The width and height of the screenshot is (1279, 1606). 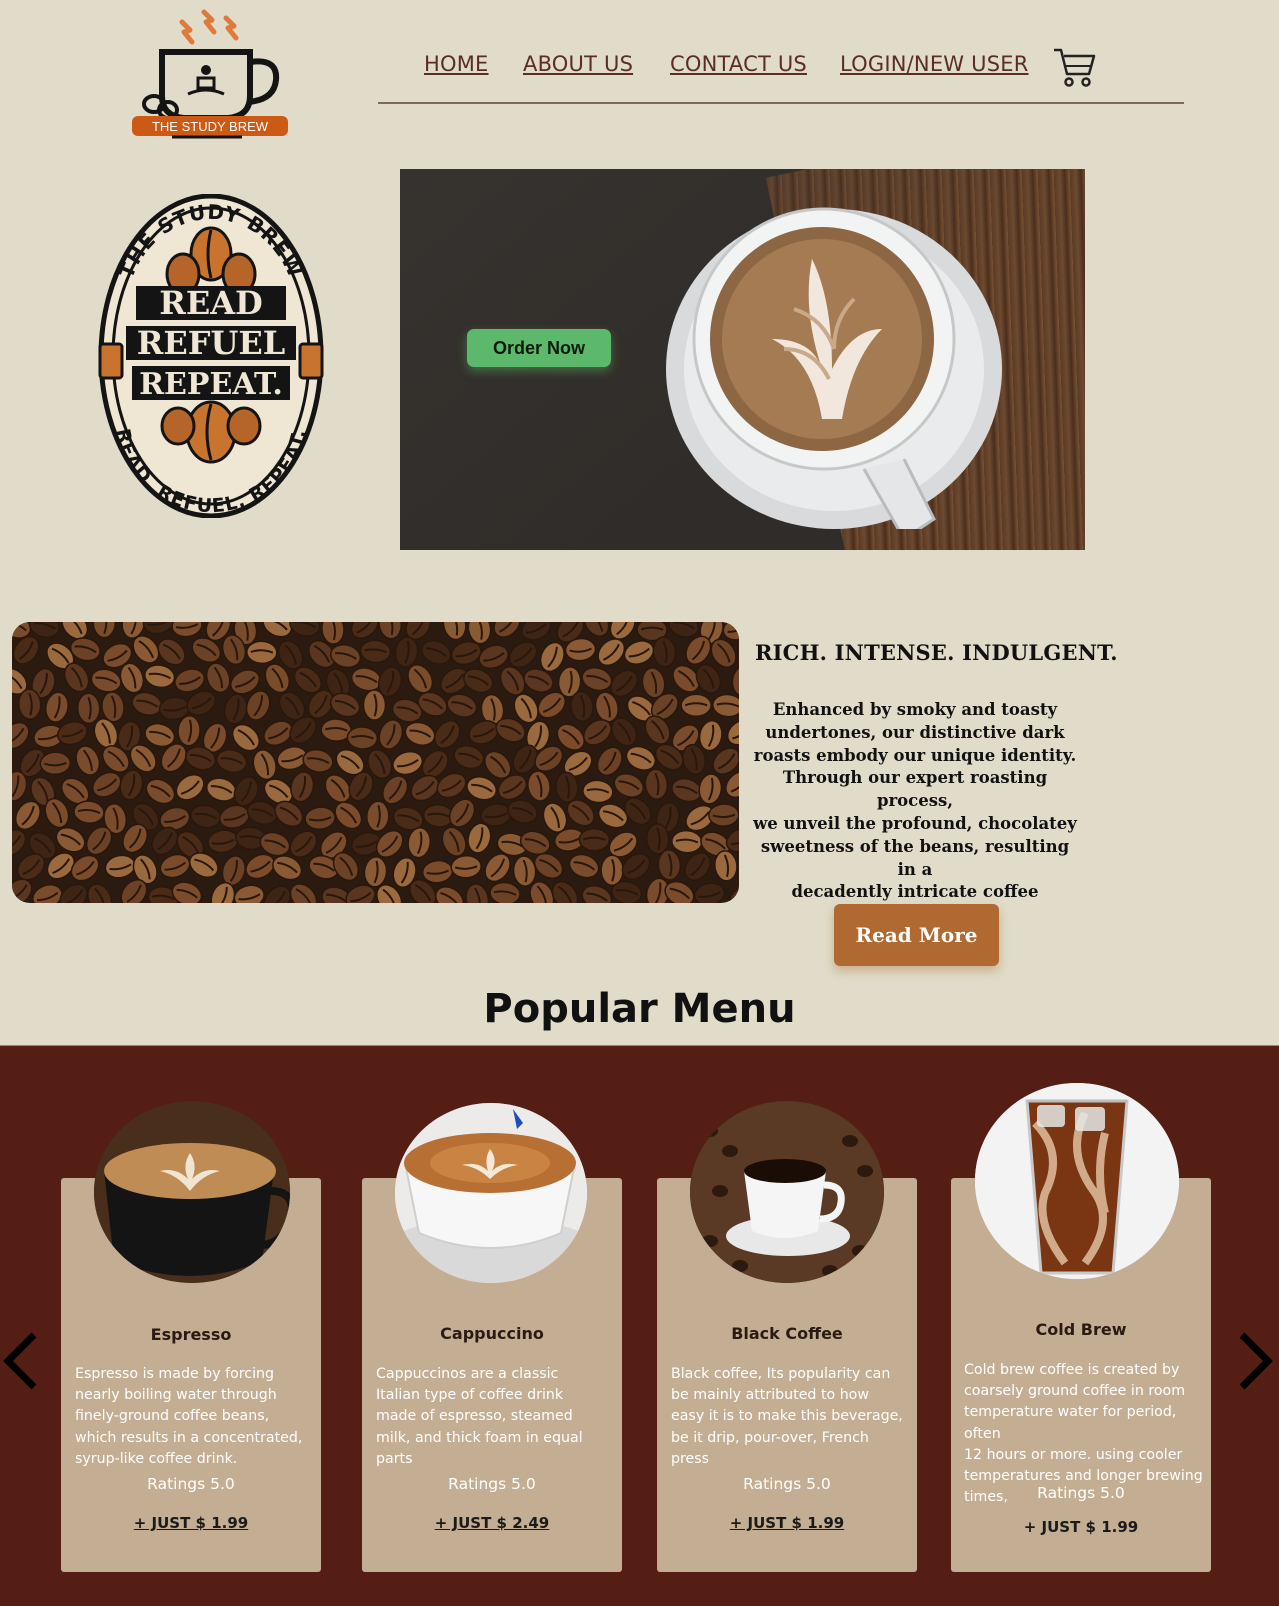 What do you see at coordinates (492, 1333) in the screenshot?
I see `card-title: Cappuccino` at bounding box center [492, 1333].